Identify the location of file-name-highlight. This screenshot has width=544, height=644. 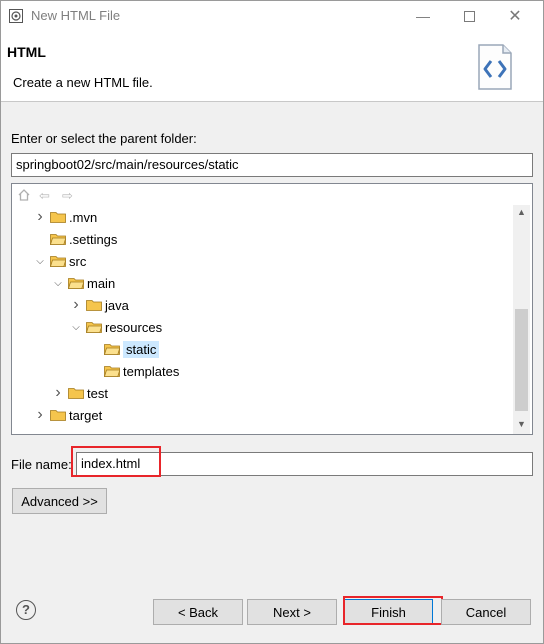
(116, 461).